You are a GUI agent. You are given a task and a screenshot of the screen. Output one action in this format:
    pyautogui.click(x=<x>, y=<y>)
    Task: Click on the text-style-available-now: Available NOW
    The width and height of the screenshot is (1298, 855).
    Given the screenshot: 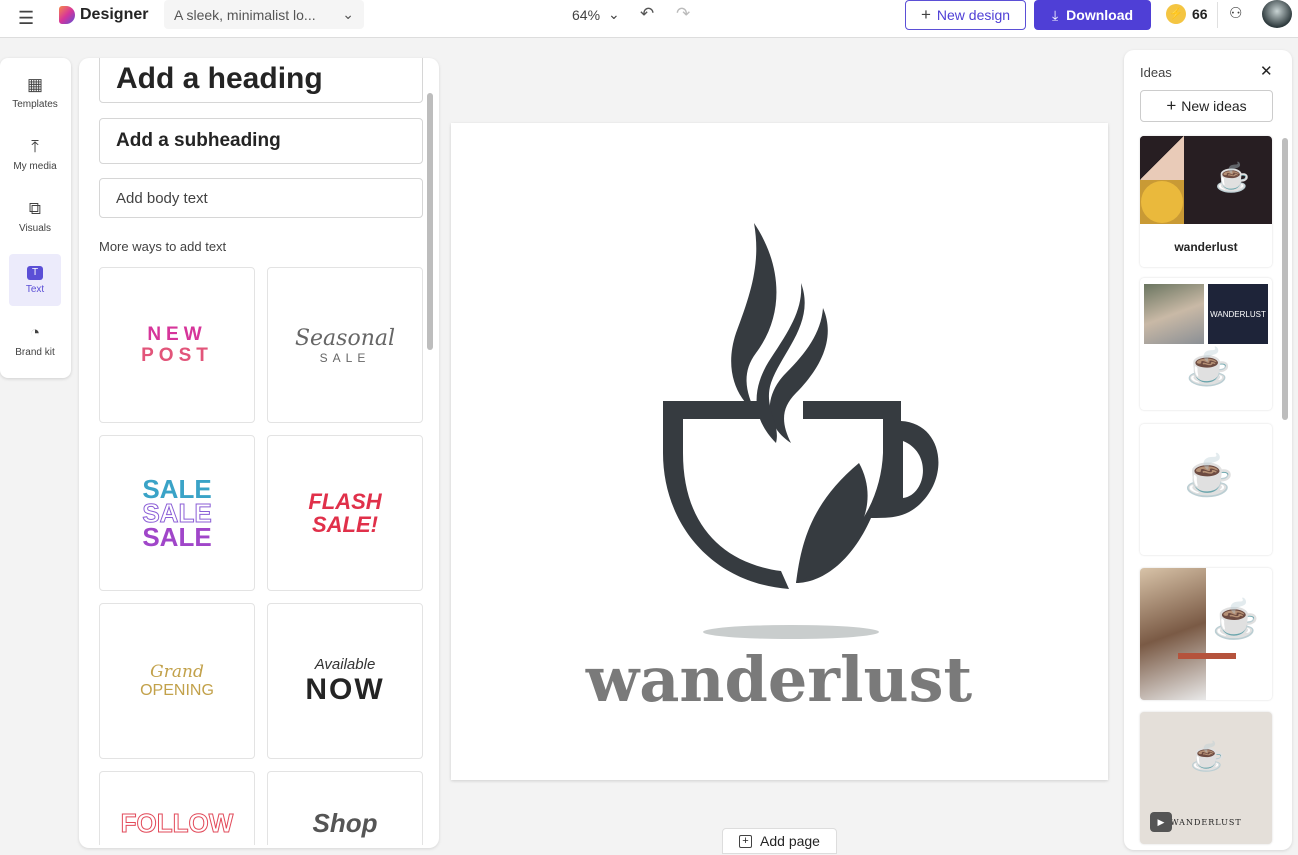 What is the action you would take?
    pyautogui.click(x=345, y=681)
    